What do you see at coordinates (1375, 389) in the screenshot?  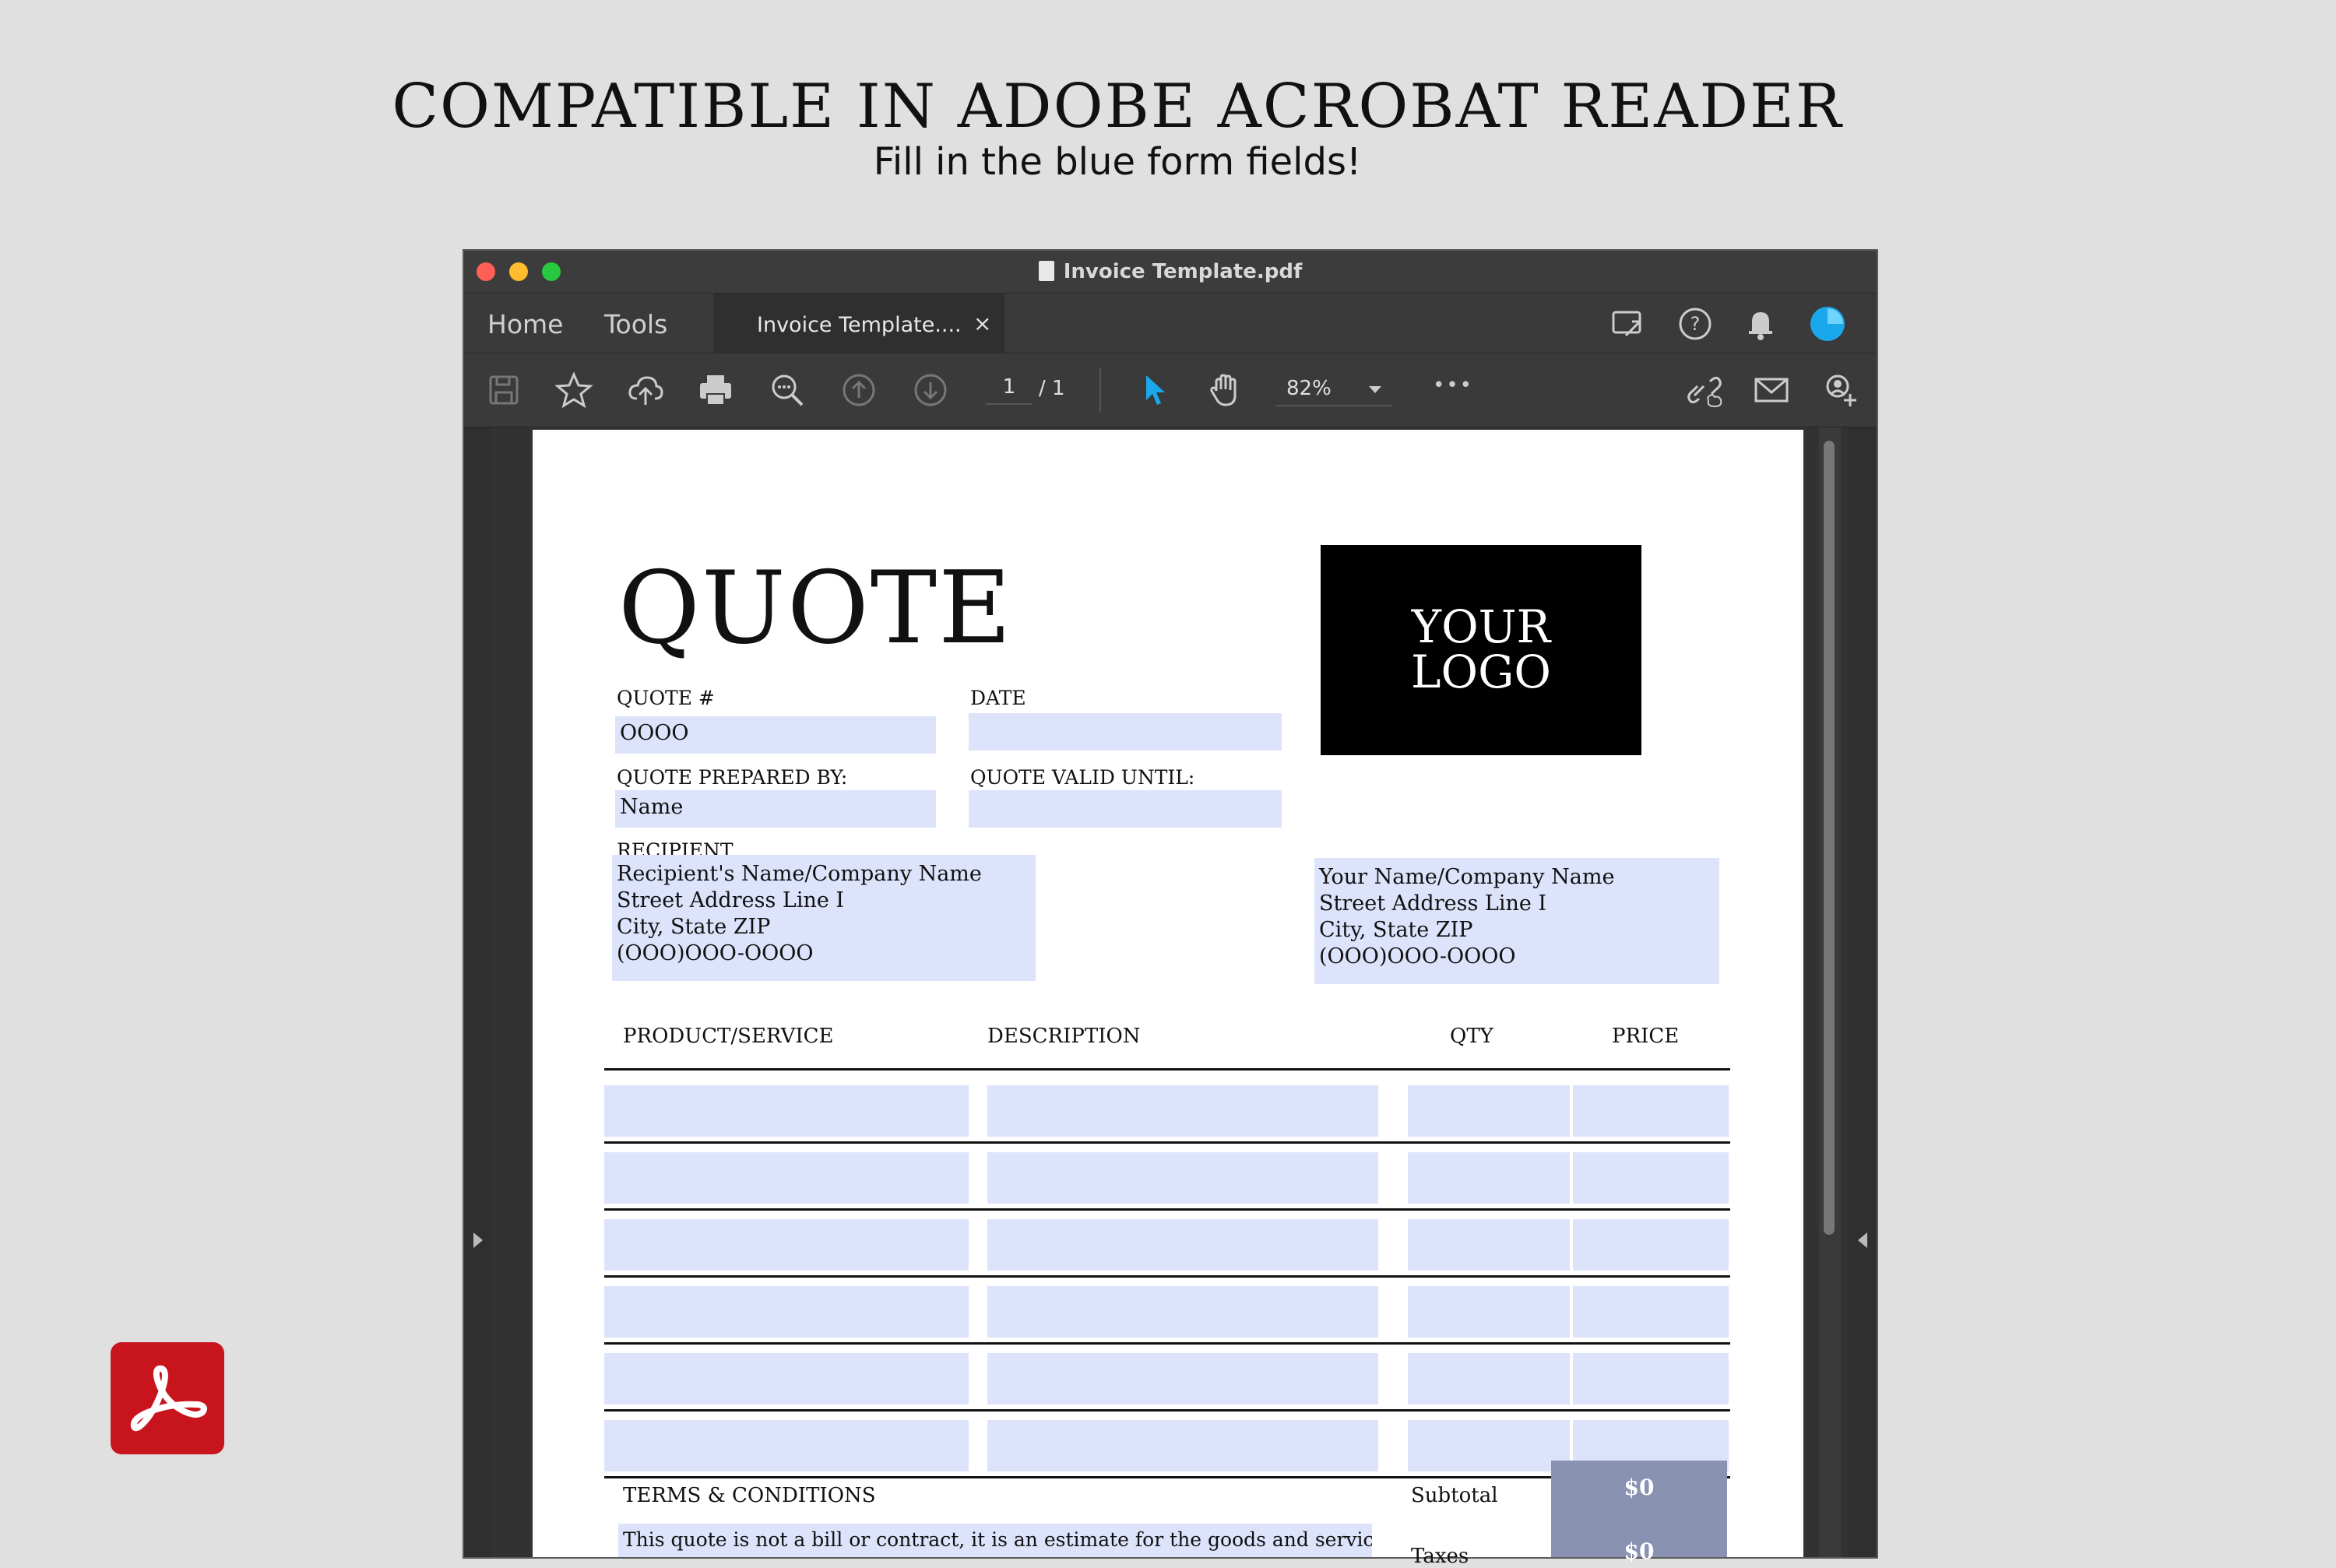 I see `chevron-down-icon` at bounding box center [1375, 389].